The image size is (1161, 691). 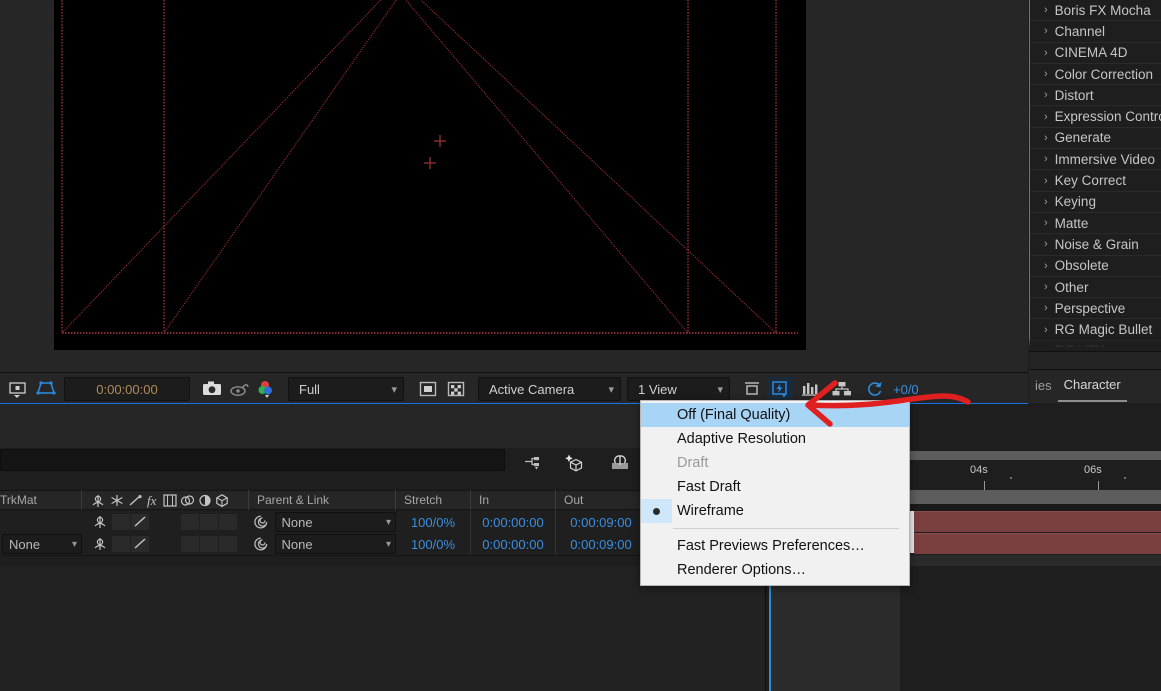 What do you see at coordinates (1095, 53) in the screenshot?
I see `fx-category-row: › CINEMA 4D` at bounding box center [1095, 53].